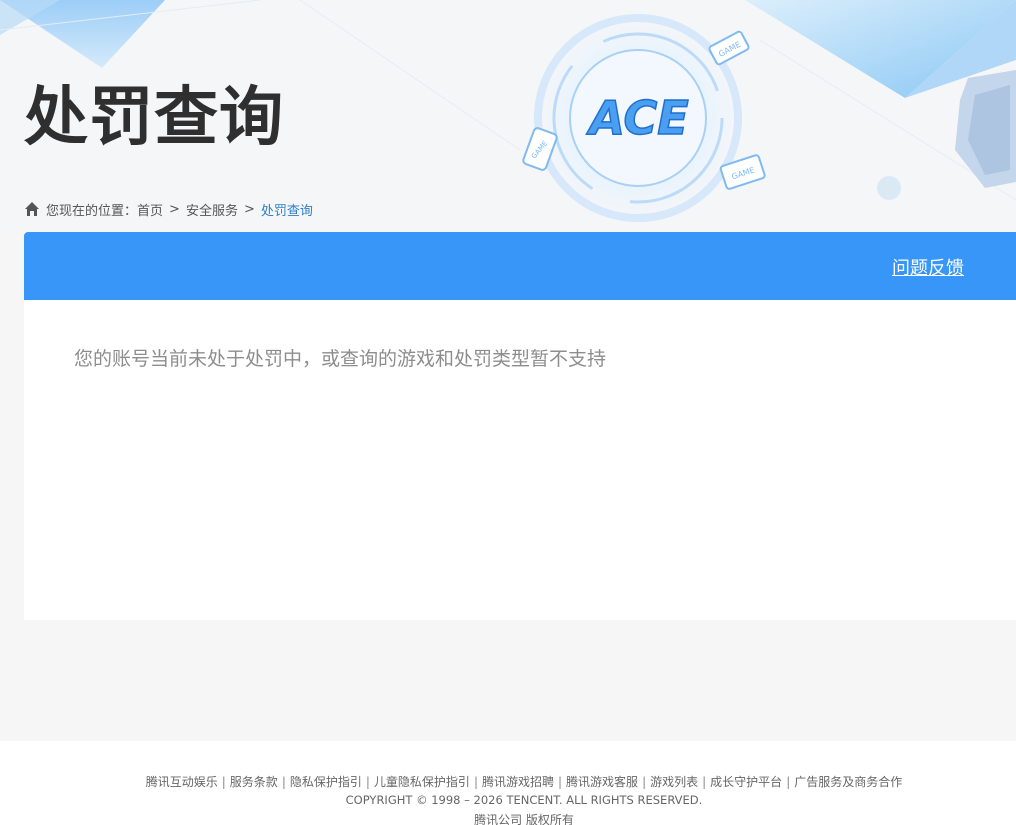 This screenshot has height=825, width=1016. Describe the element at coordinates (520, 266) in the screenshot. I see `panel-header: 问题反馈` at that location.